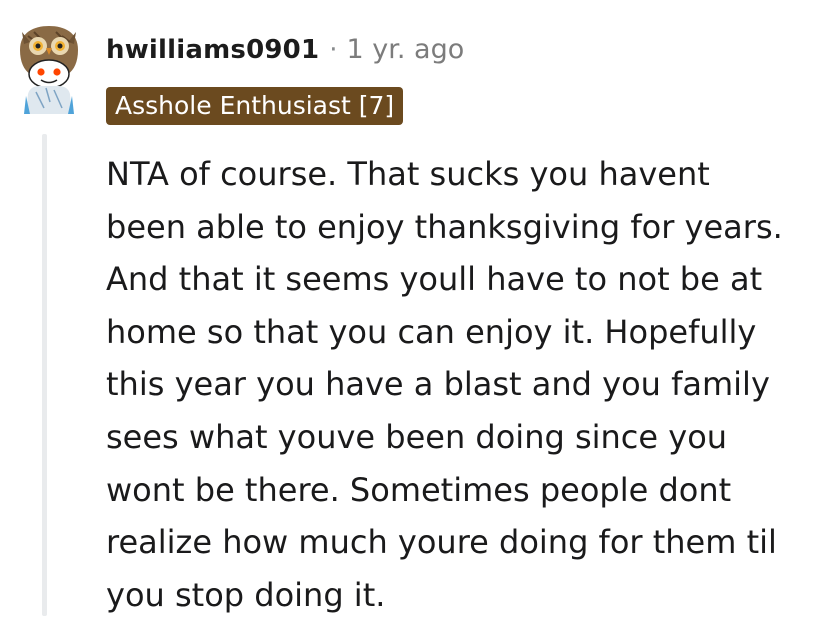  I want to click on comment-body-line: home so that you can enjoy it. Hopefully, so click(431, 331).